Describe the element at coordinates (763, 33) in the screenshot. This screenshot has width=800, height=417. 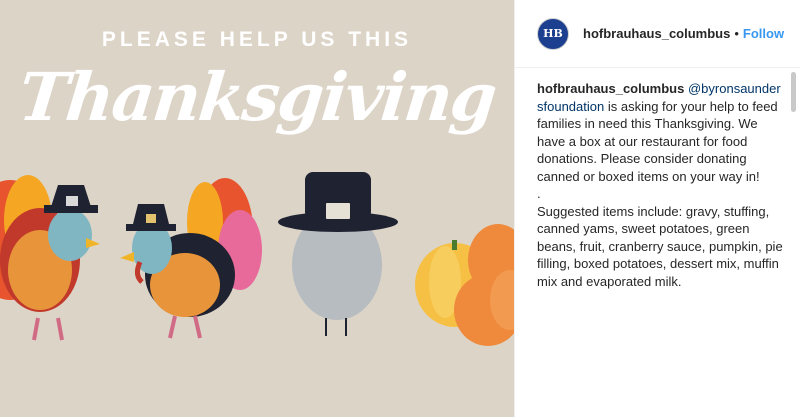
I see `follow-button: Follow` at that location.